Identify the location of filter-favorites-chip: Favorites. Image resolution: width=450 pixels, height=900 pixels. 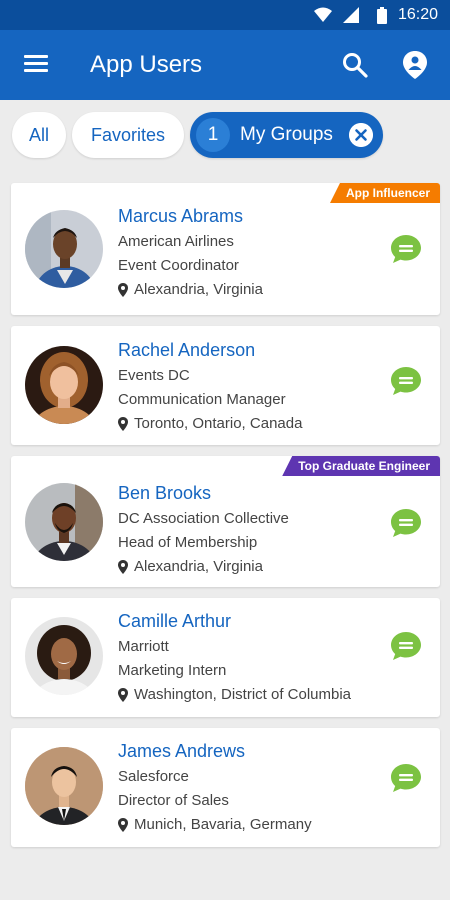
(128, 135).